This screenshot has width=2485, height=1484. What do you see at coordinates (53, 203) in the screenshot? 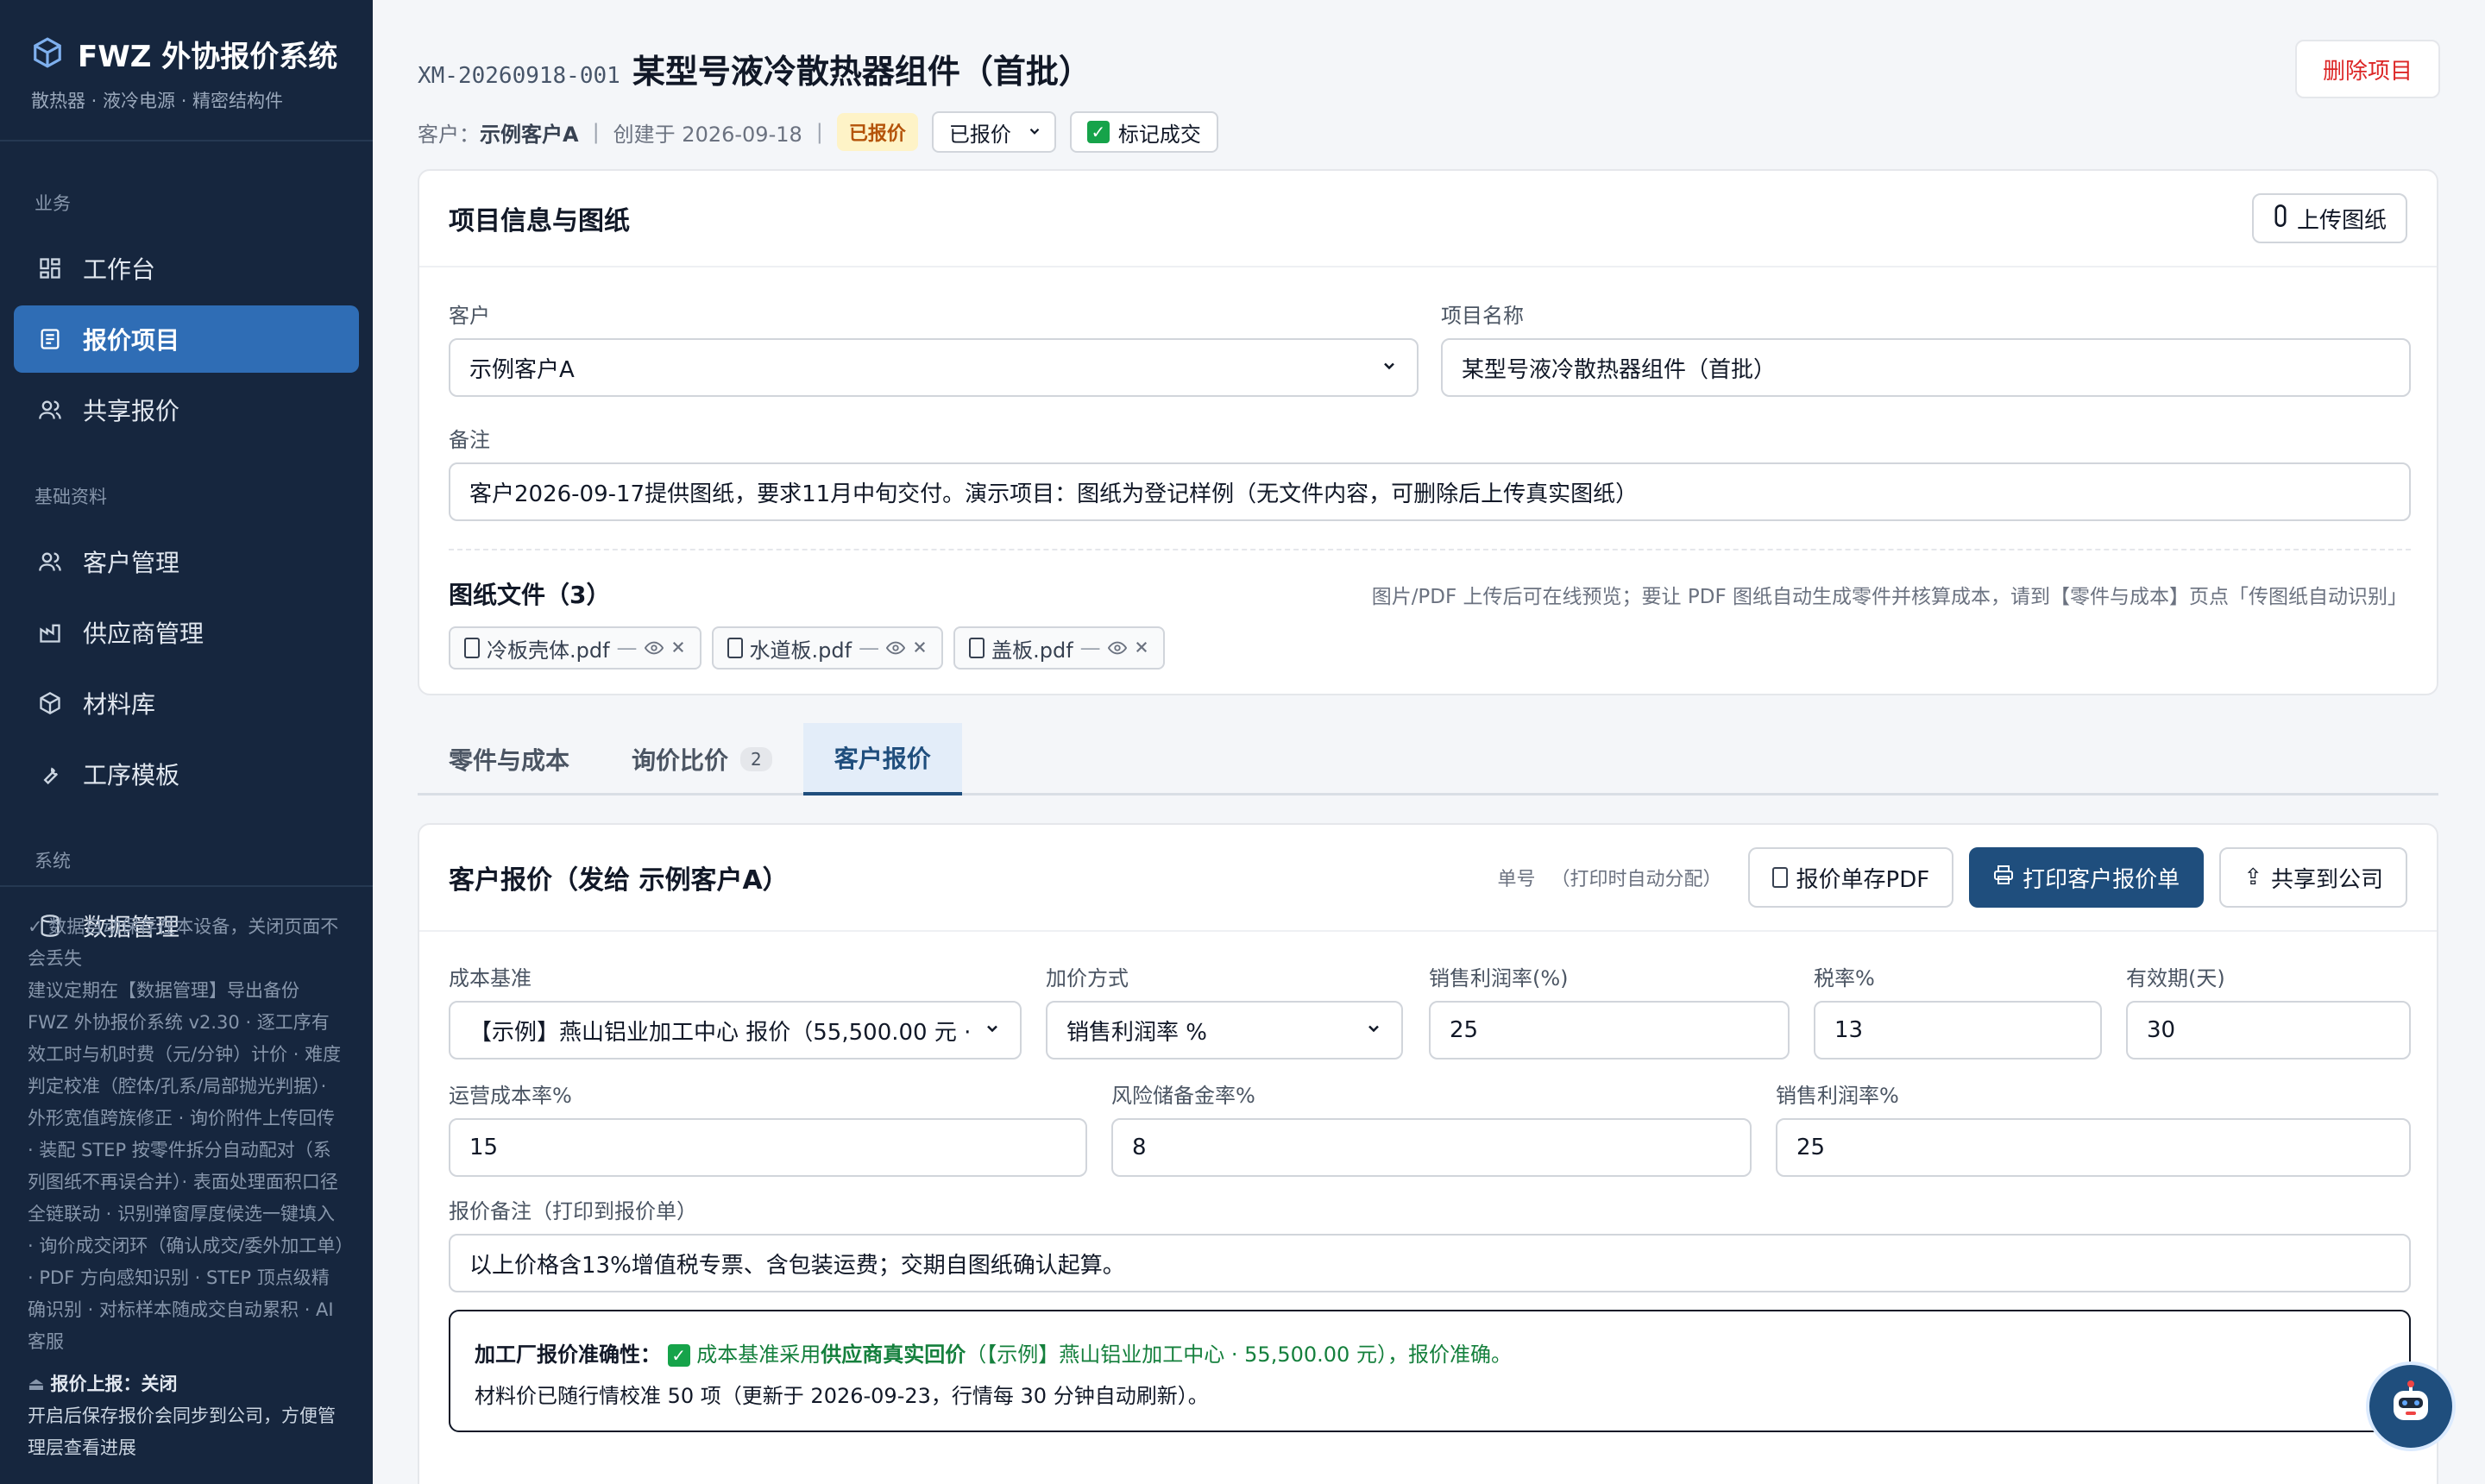
I see `nav-section-business: 业务` at bounding box center [53, 203].